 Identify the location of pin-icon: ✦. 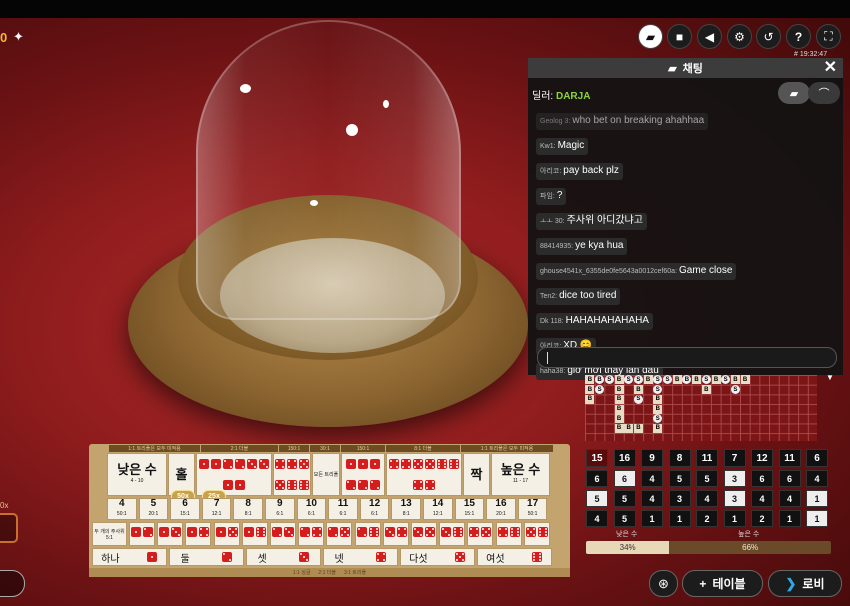
(18, 37).